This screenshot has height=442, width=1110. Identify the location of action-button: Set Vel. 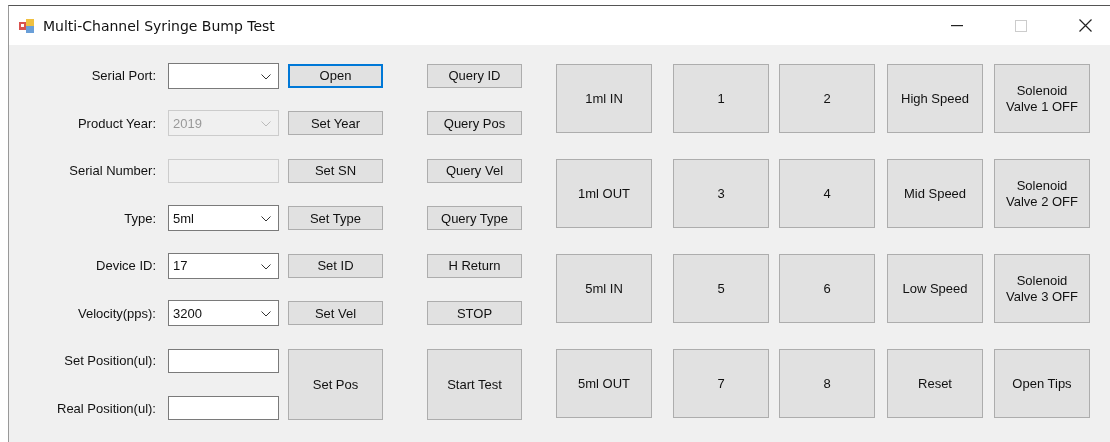
(335, 313).